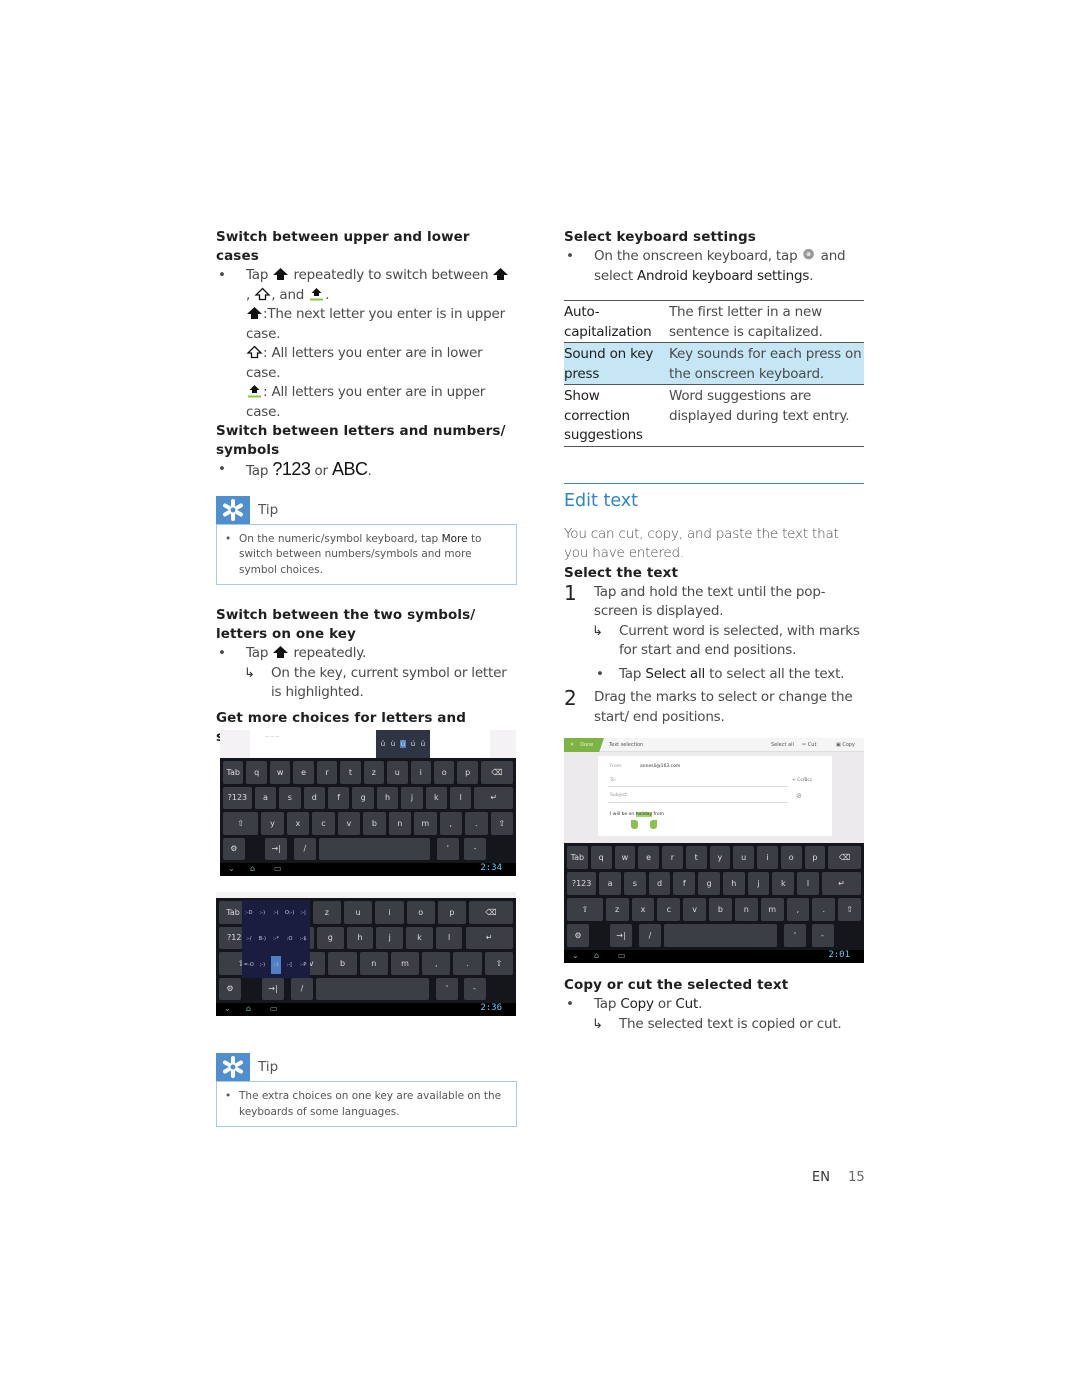 The height and width of the screenshot is (1397, 1080). Describe the element at coordinates (303, 913) in the screenshot. I see `emoticon-choice: :-|` at that location.